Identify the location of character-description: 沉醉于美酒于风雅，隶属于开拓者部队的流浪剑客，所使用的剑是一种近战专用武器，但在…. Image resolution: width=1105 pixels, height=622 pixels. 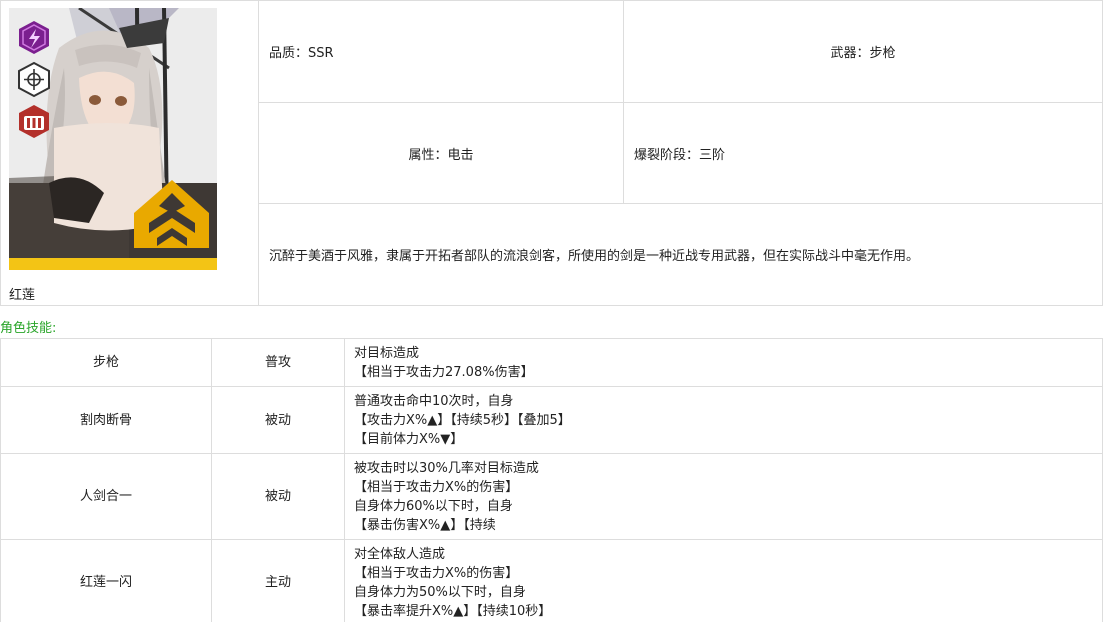
(680, 254).